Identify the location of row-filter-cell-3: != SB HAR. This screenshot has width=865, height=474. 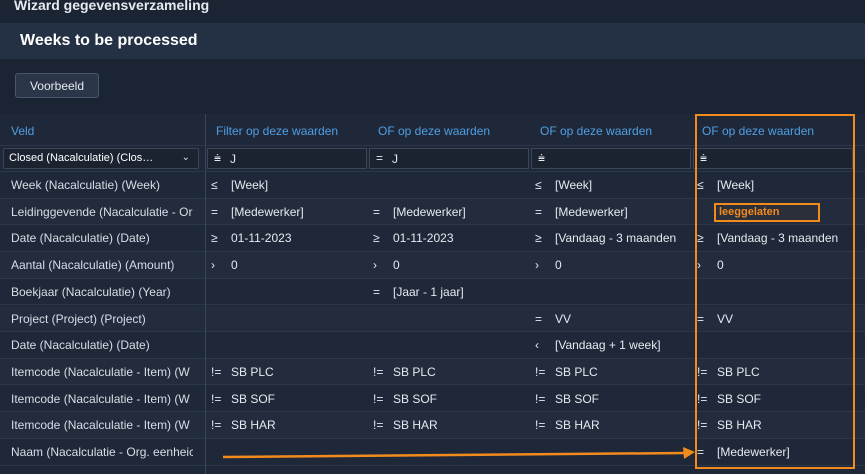
(610, 425).